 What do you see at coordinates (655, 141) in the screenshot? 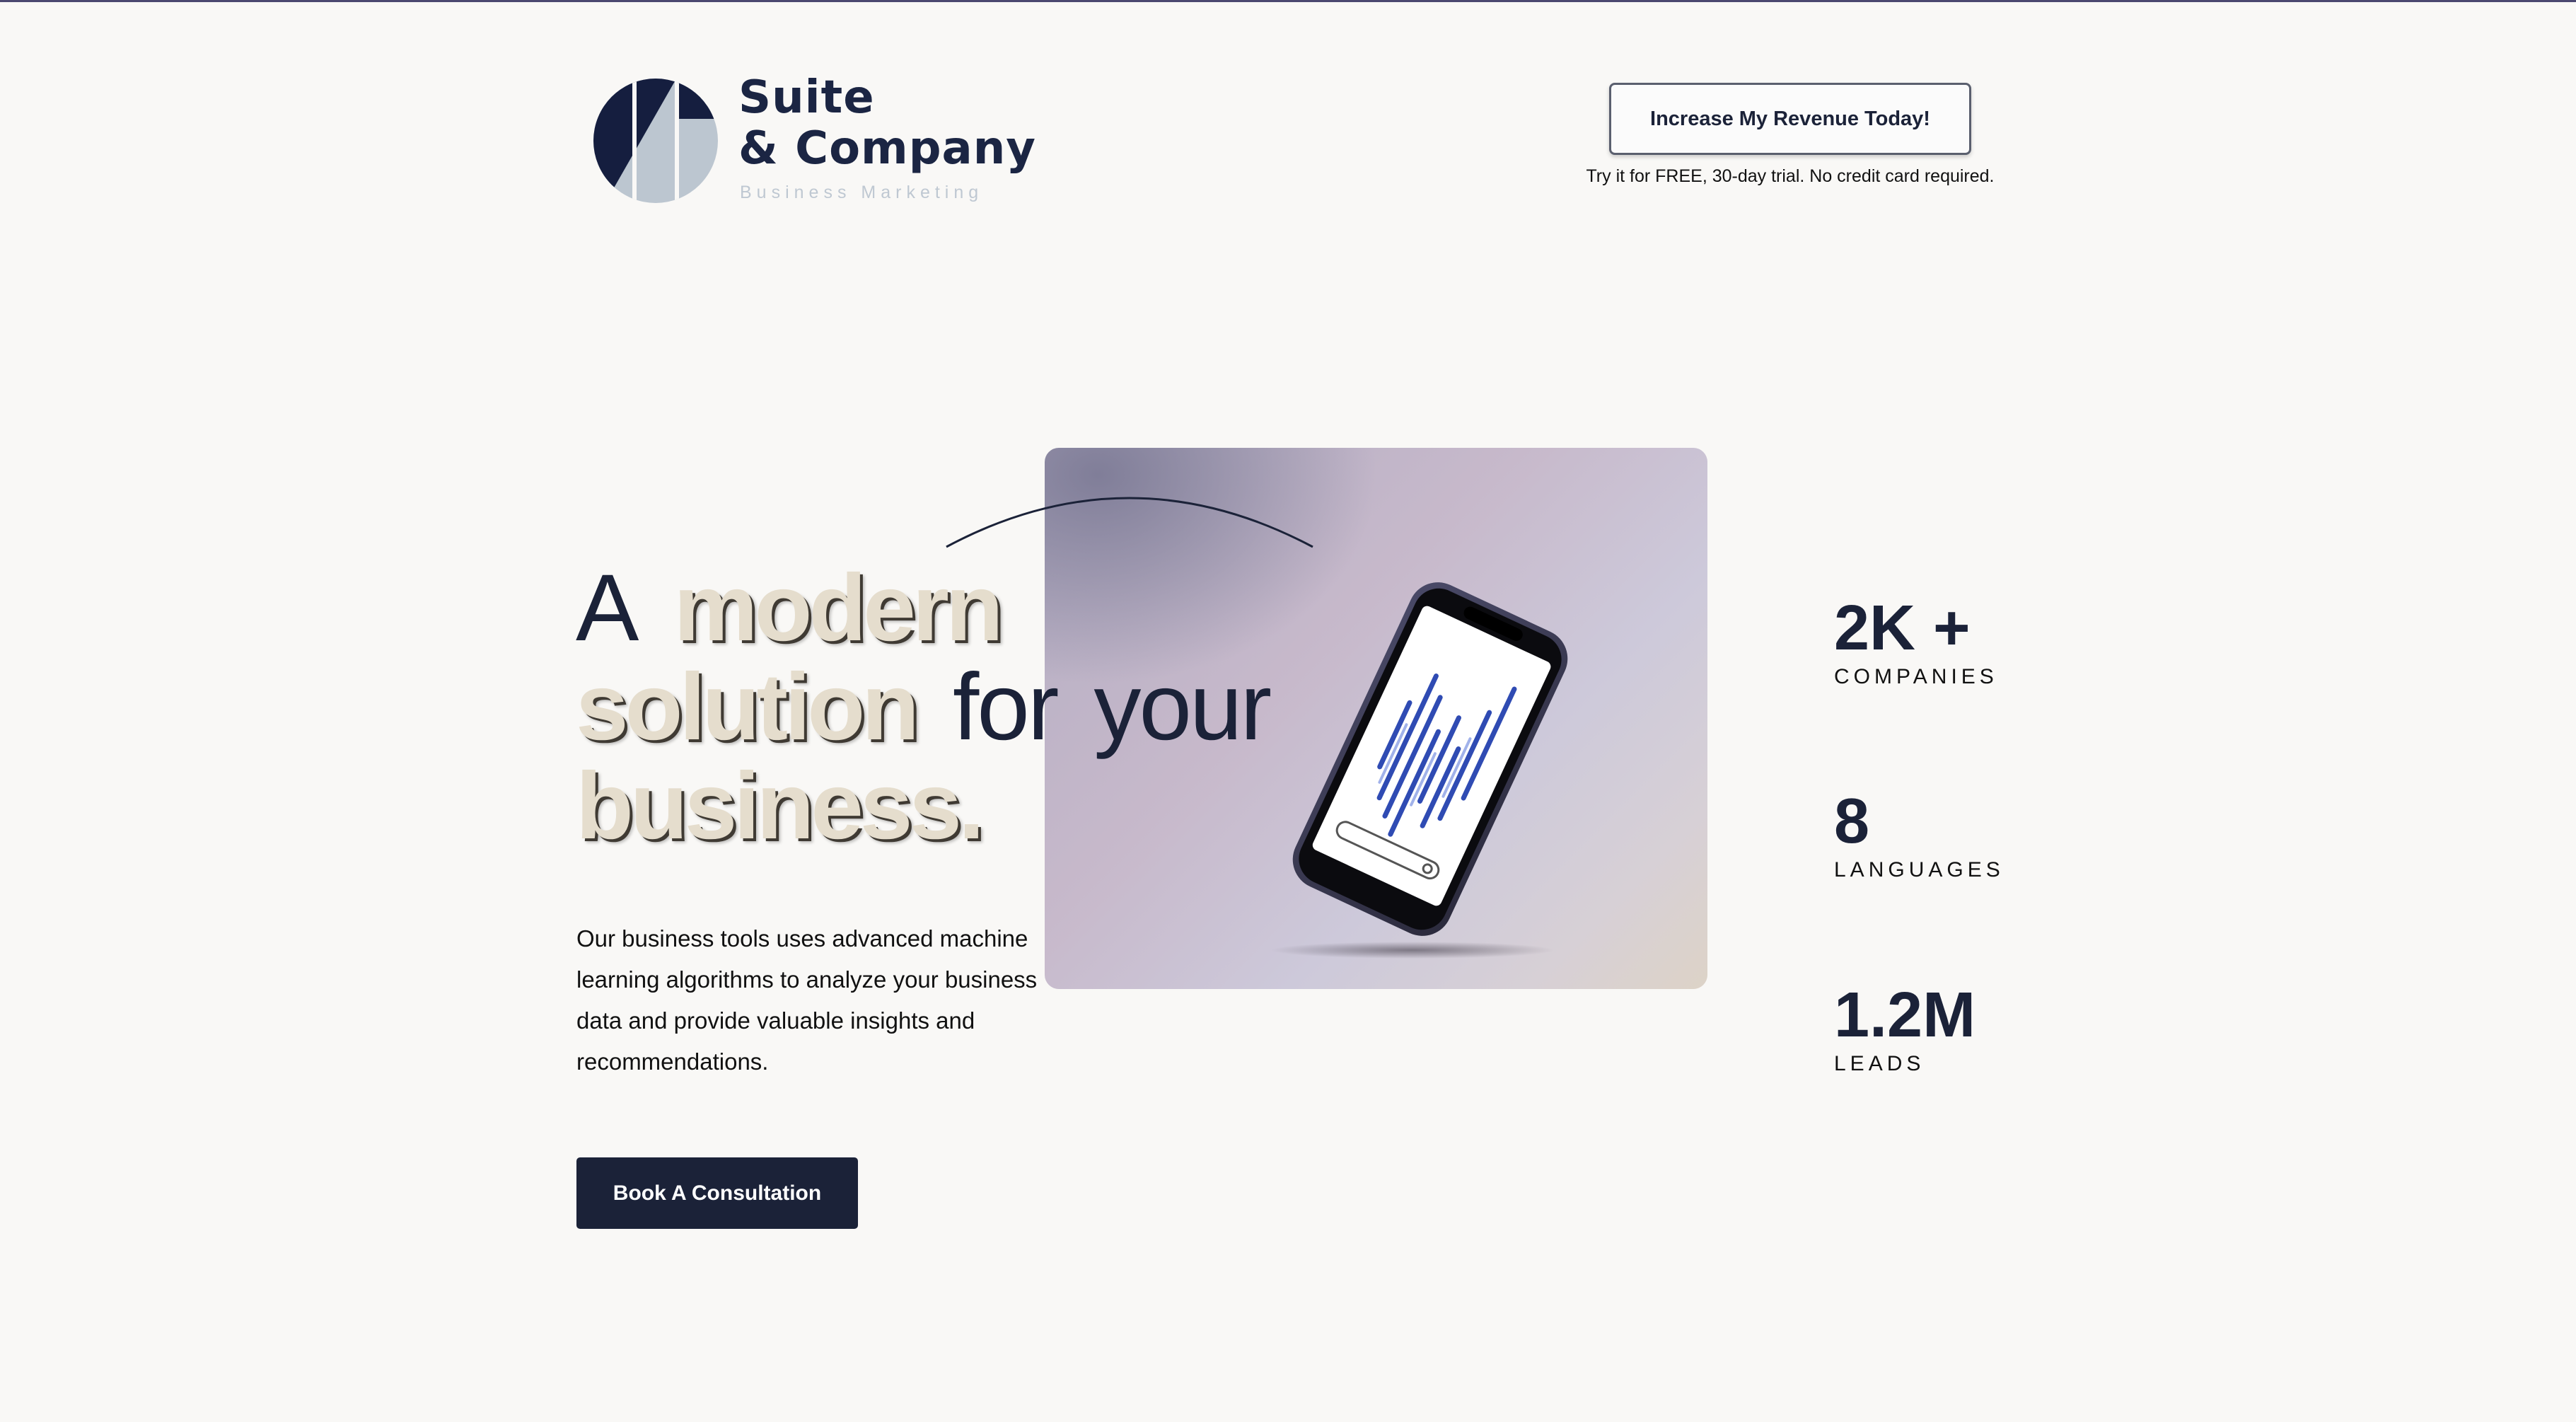
I see `logo-mark-icon` at bounding box center [655, 141].